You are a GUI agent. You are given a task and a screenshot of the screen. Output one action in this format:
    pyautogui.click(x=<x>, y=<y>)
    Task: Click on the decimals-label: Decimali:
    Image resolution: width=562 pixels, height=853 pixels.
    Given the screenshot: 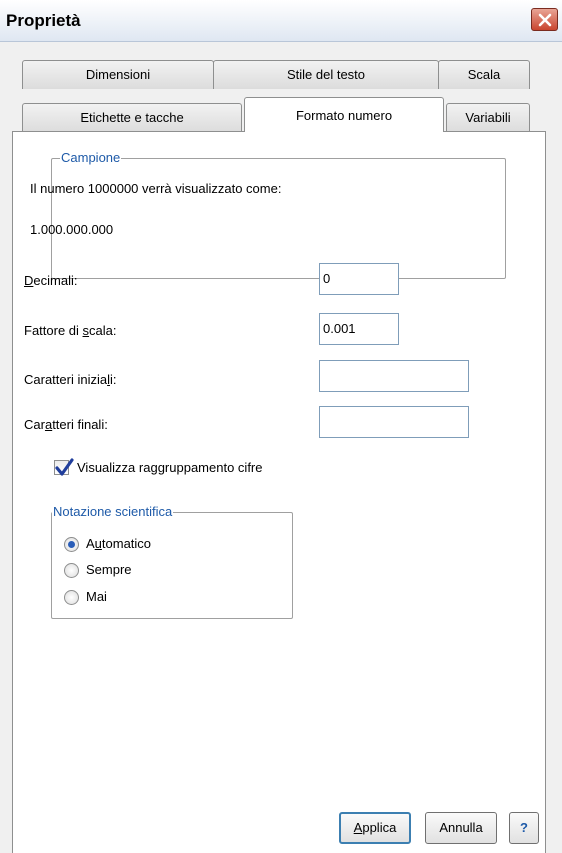 What is the action you would take?
    pyautogui.click(x=51, y=280)
    